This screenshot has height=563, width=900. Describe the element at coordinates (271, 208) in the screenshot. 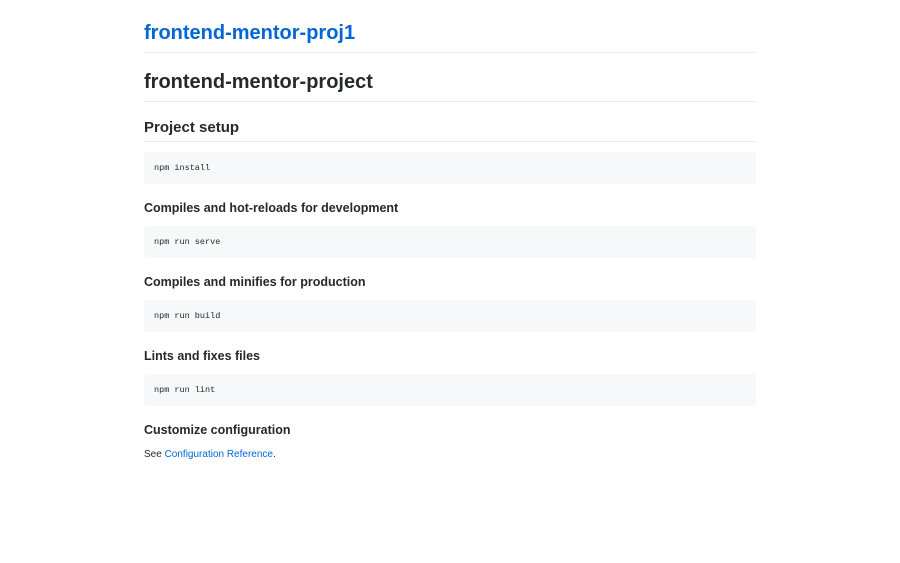

I see `section-heading-serve: Compiles and hot-reloads for development` at that location.